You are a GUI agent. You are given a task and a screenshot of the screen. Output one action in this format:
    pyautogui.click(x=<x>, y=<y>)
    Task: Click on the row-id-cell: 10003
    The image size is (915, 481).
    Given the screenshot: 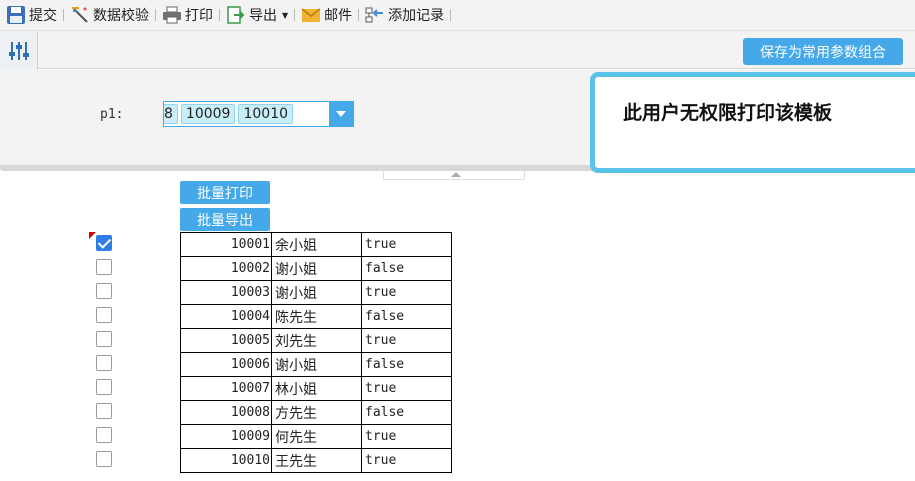 What is the action you would take?
    pyautogui.click(x=226, y=292)
    